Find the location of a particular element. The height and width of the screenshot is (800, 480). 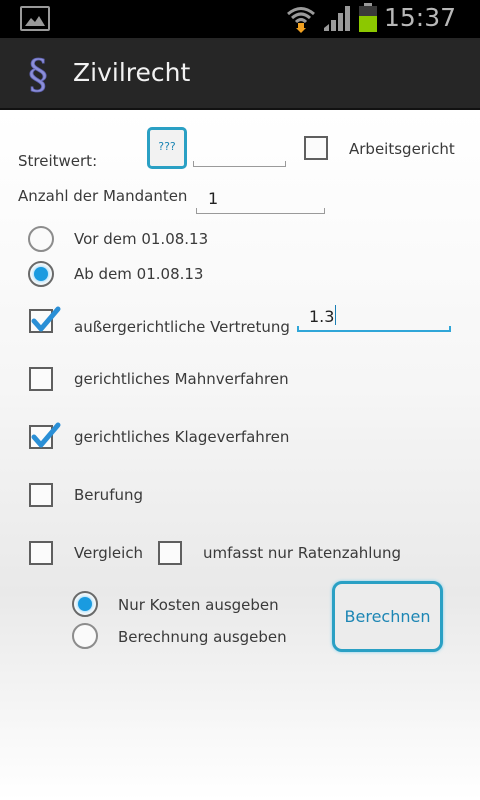

checkbox-vergleich is located at coordinates (41, 553).